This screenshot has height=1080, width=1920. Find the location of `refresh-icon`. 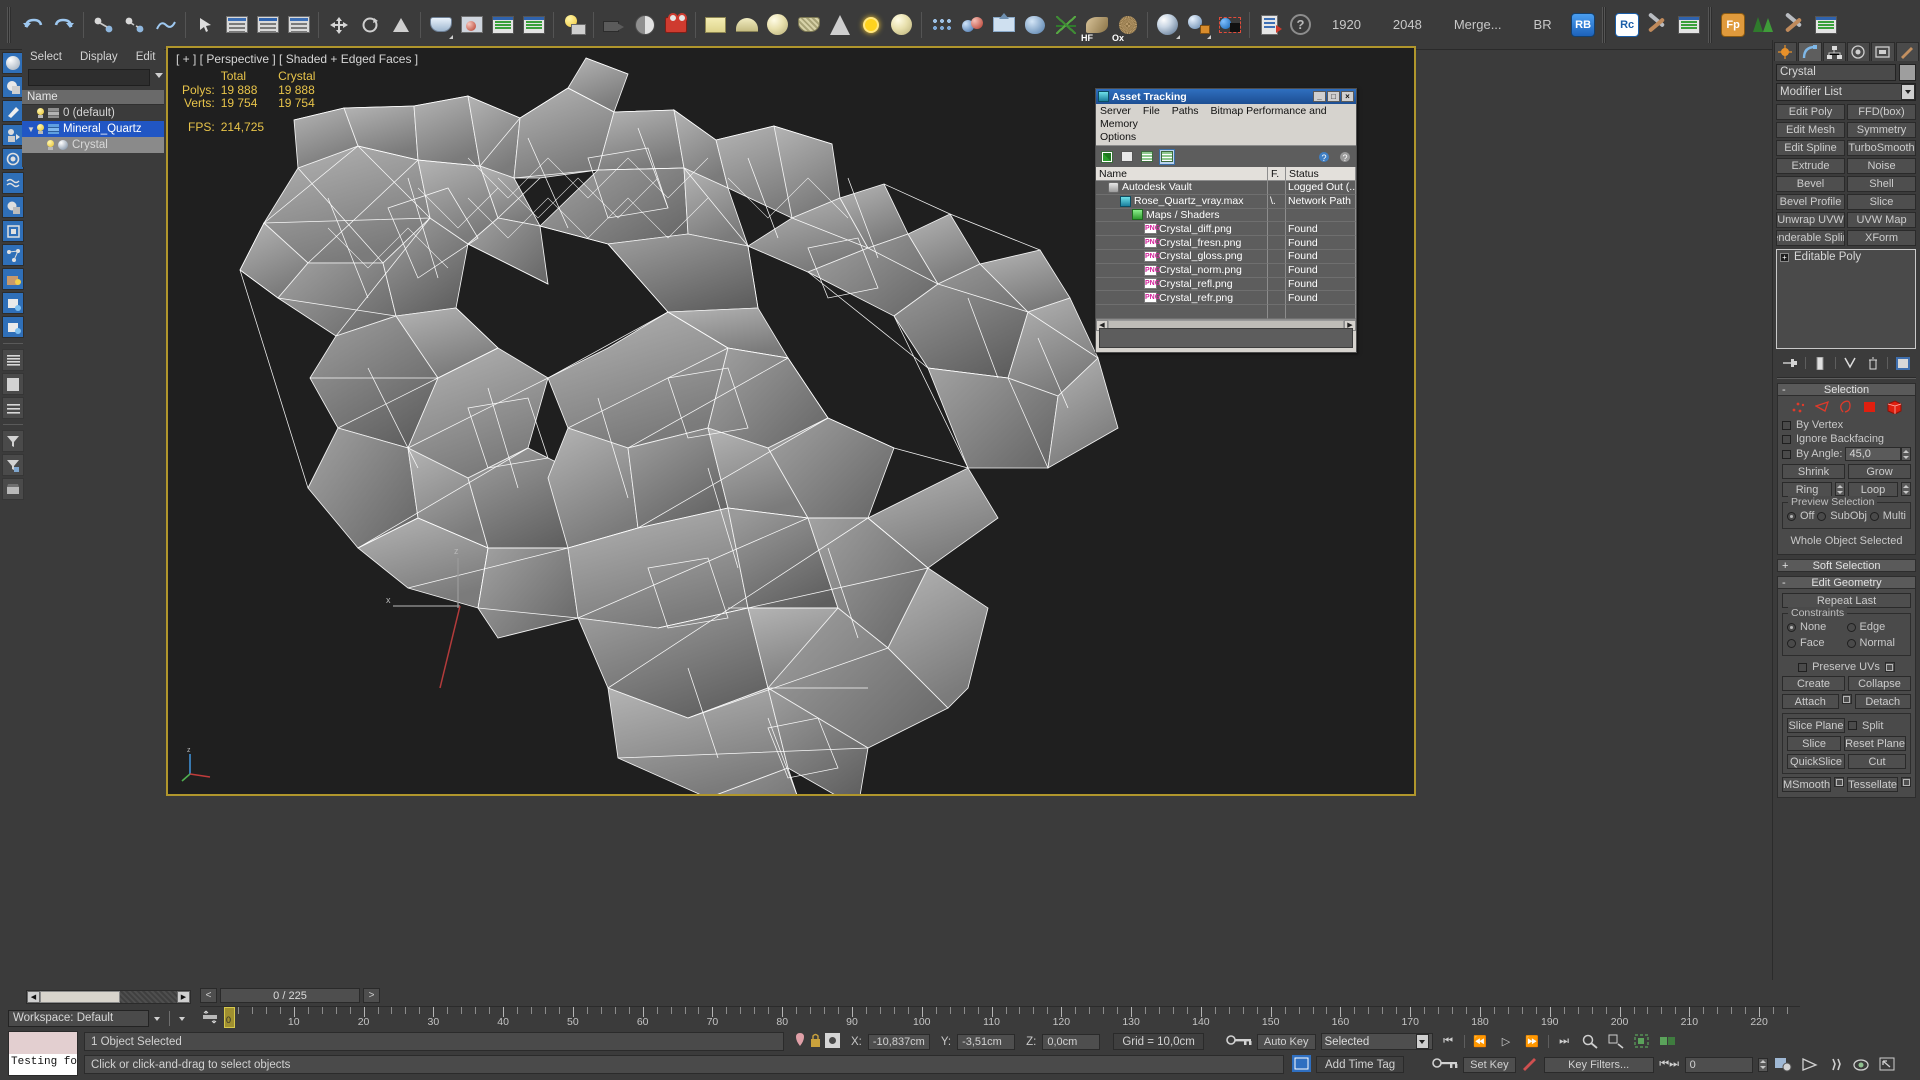

refresh-icon is located at coordinates (1107, 157).